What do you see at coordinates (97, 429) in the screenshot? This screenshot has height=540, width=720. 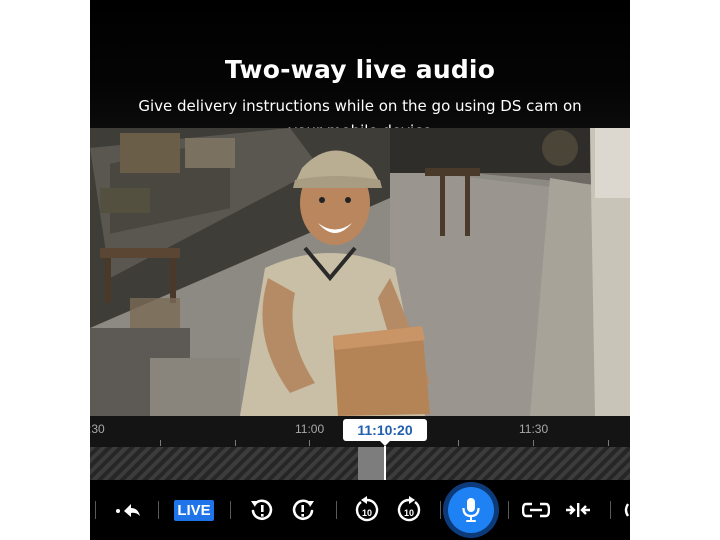 I see `tick-label-0: :30` at bounding box center [97, 429].